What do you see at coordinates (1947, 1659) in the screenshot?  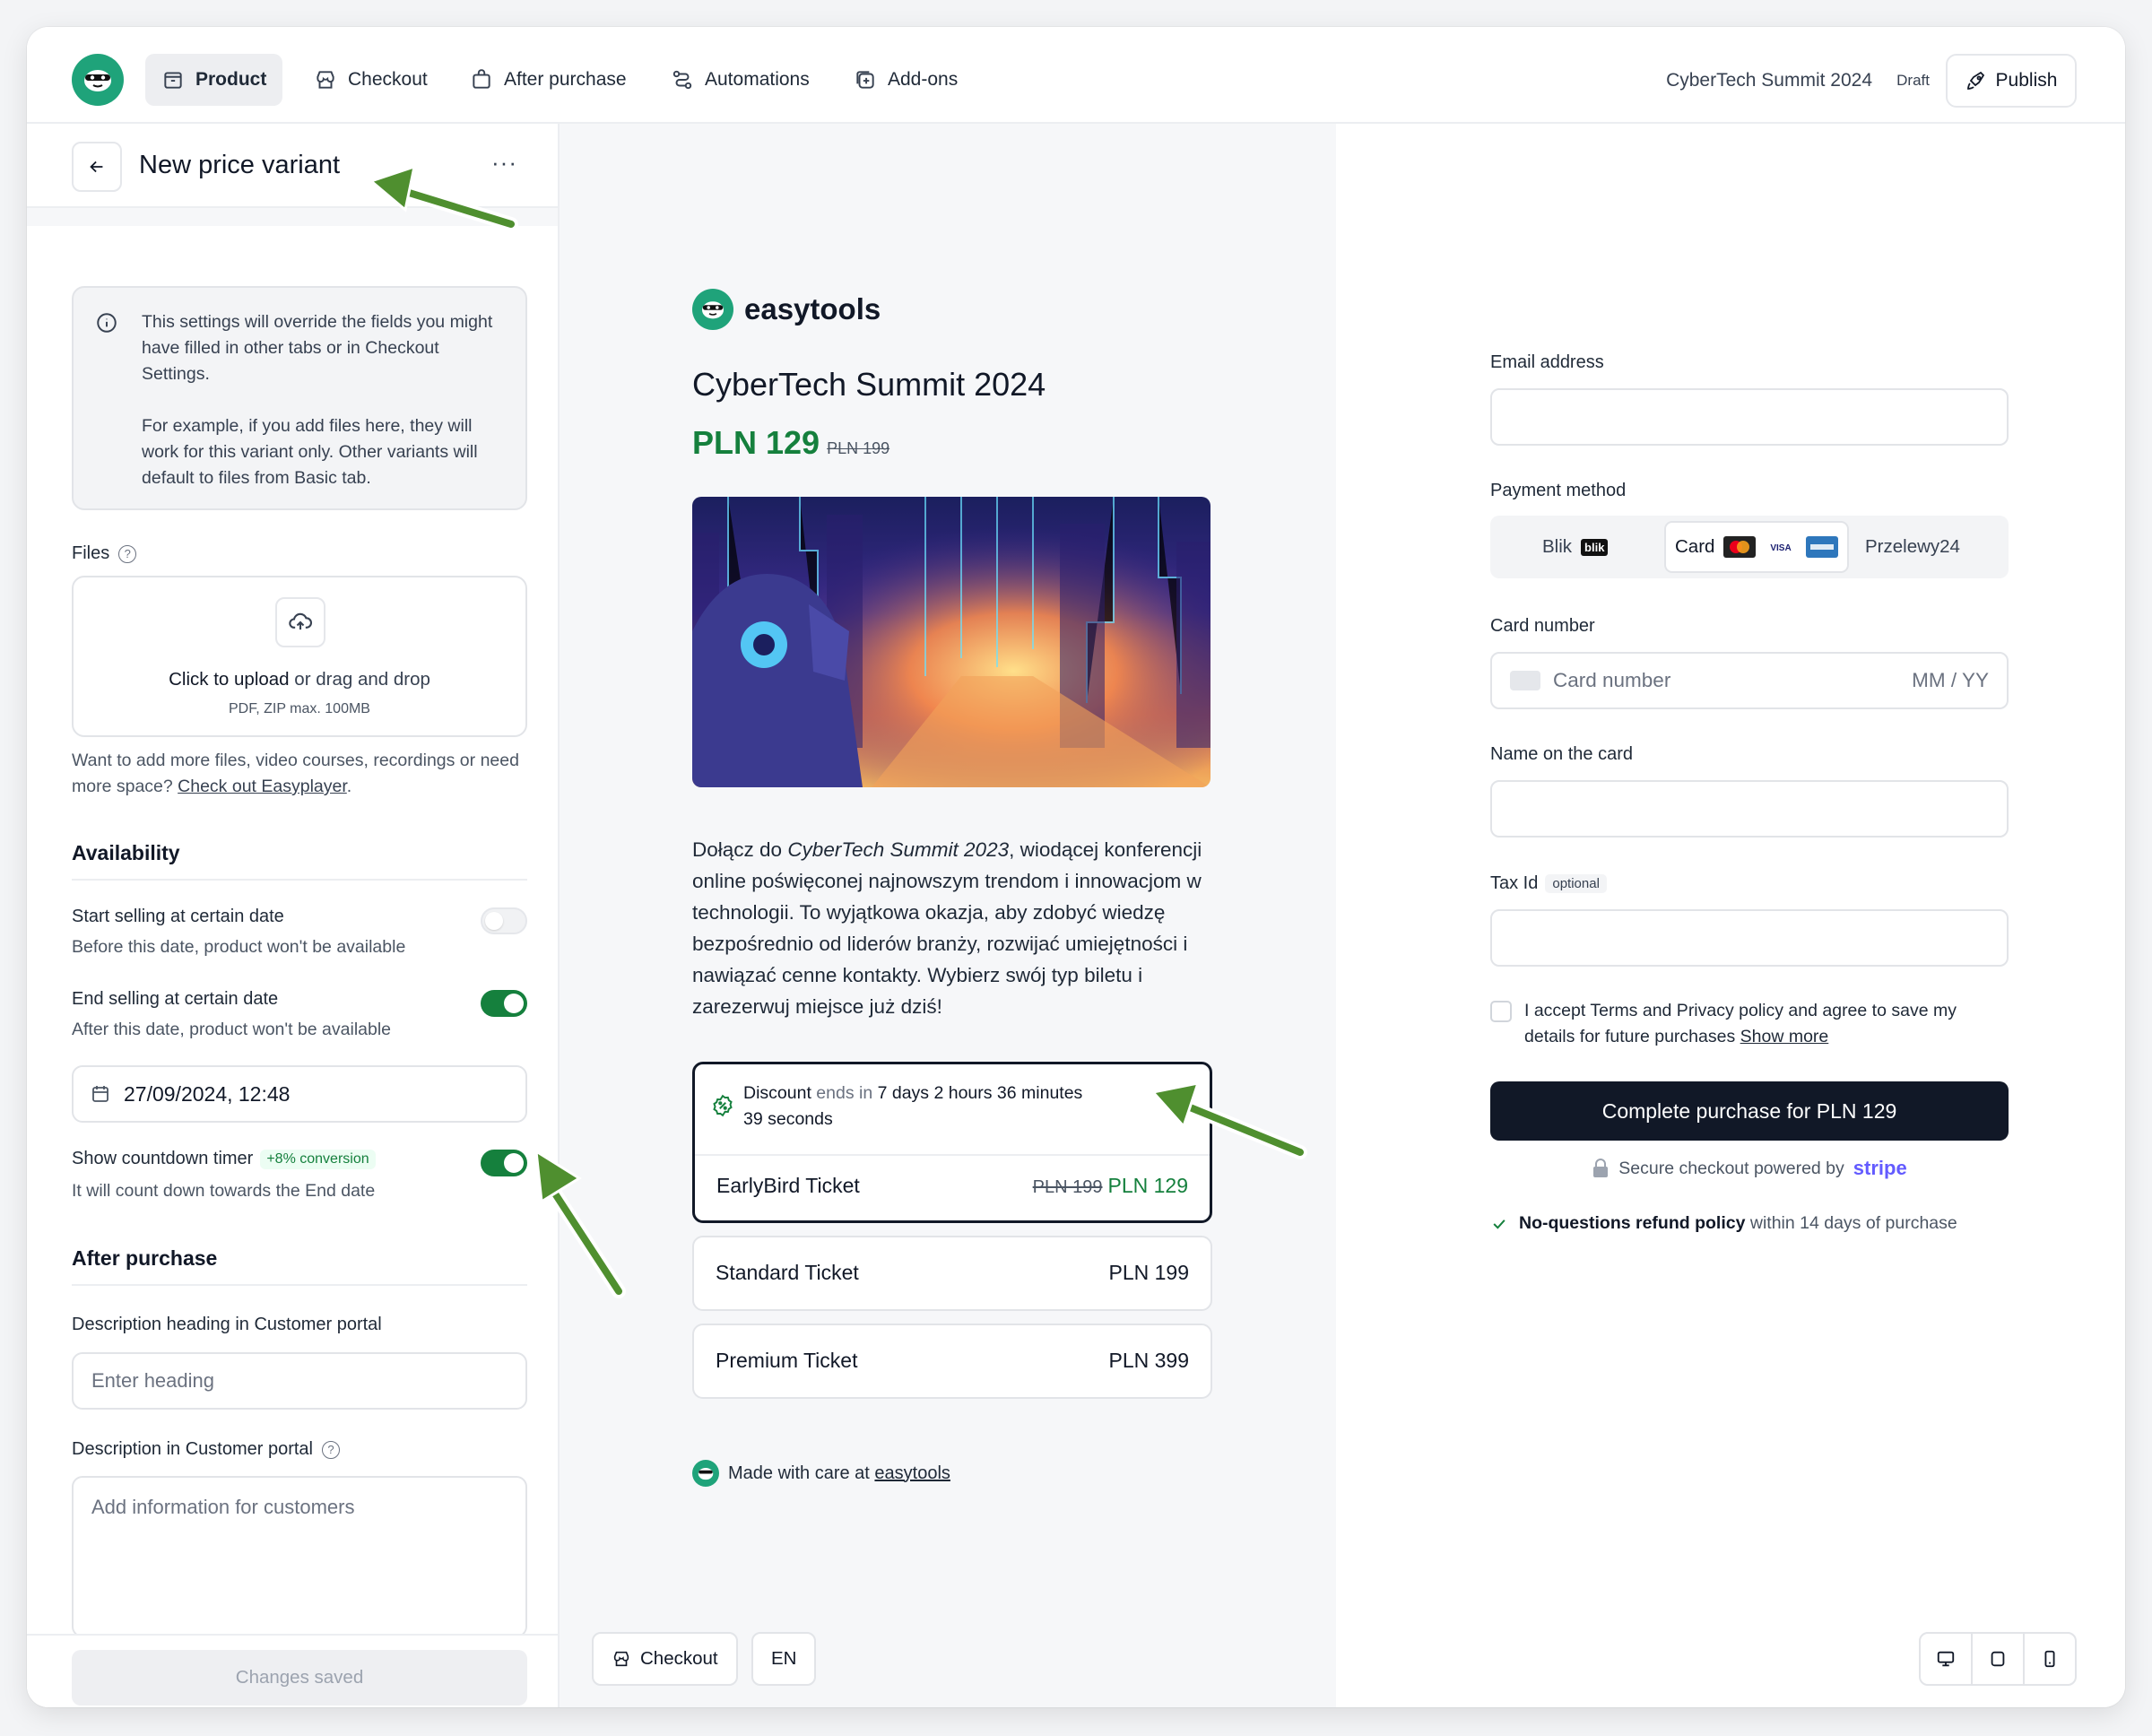 I see `desktop-preview-button` at bounding box center [1947, 1659].